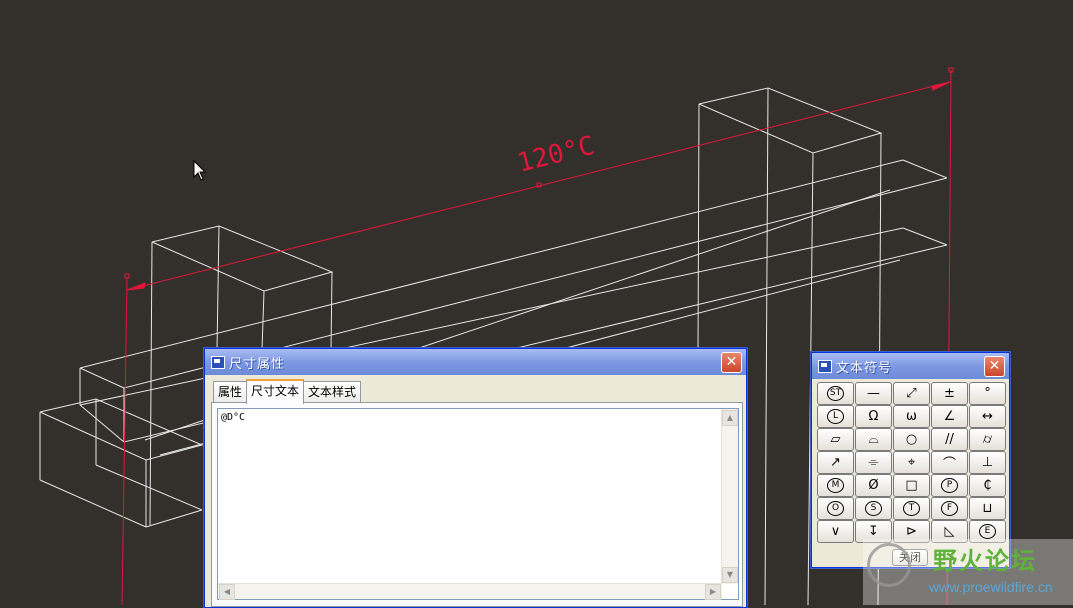 The height and width of the screenshot is (608, 1073). What do you see at coordinates (332, 391) in the screenshot?
I see `tab-text-style: 文本样式` at bounding box center [332, 391].